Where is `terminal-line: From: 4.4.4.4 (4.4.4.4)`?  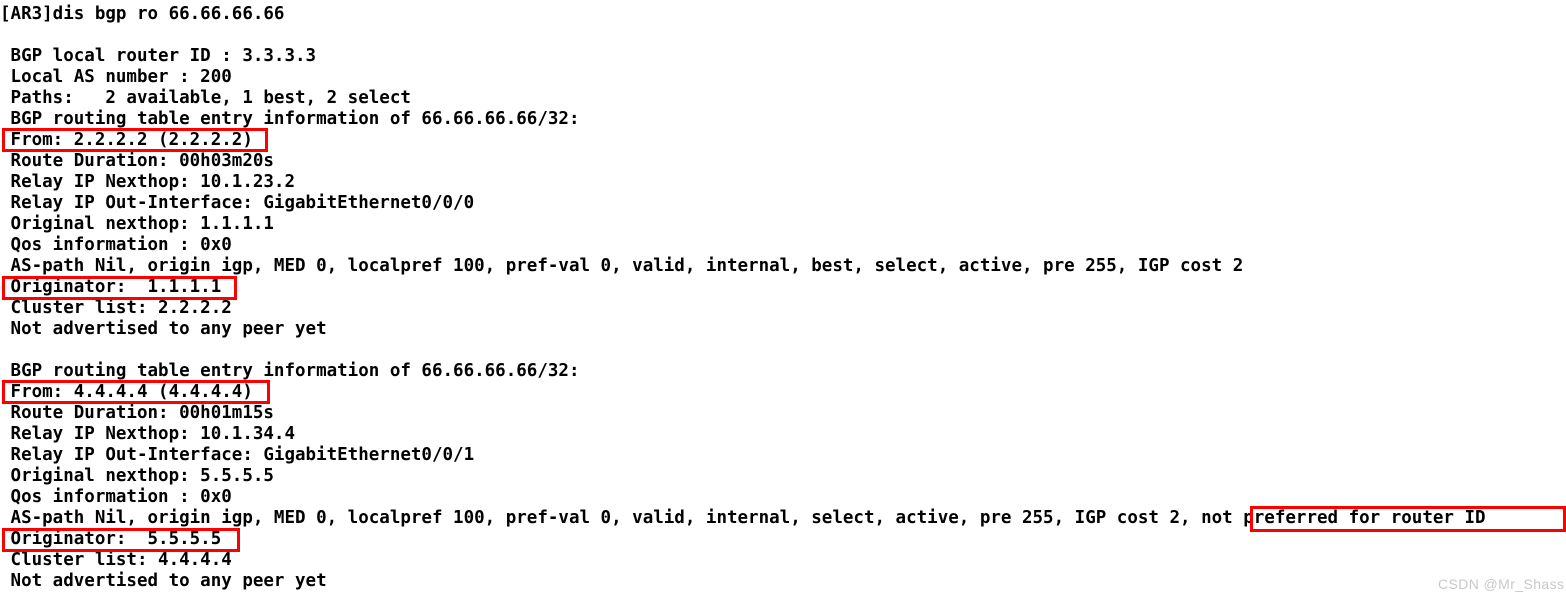 terminal-line: From: 4.4.4.4 (4.4.4.4) is located at coordinates (126, 392).